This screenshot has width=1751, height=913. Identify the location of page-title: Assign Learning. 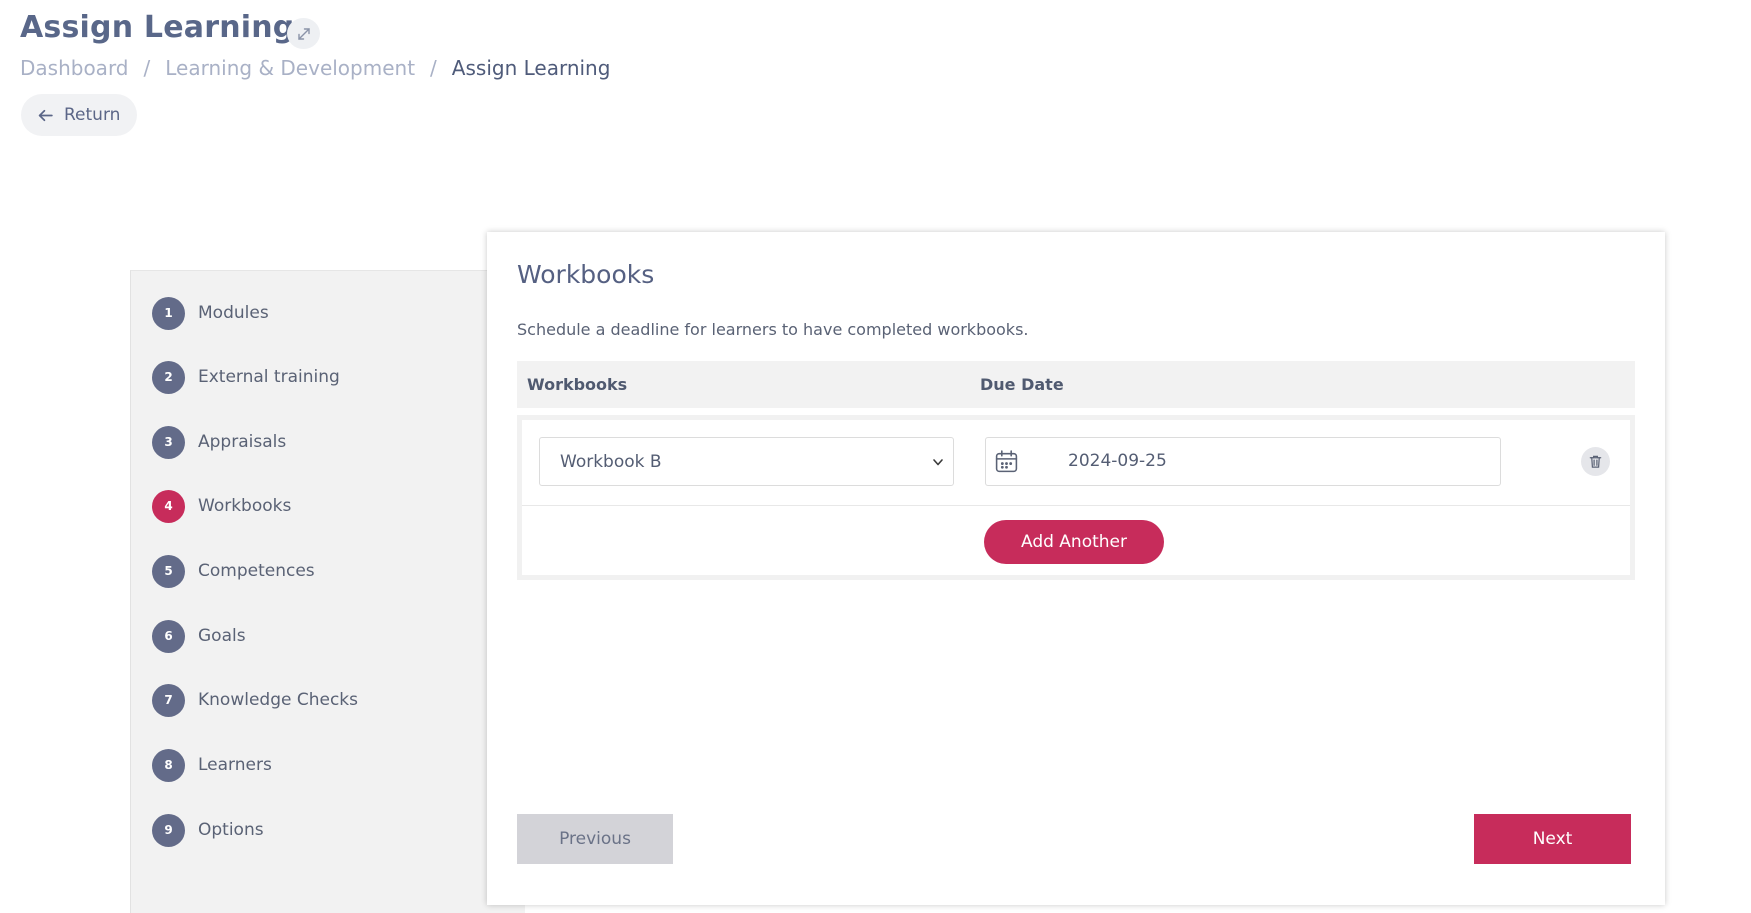
(157, 27).